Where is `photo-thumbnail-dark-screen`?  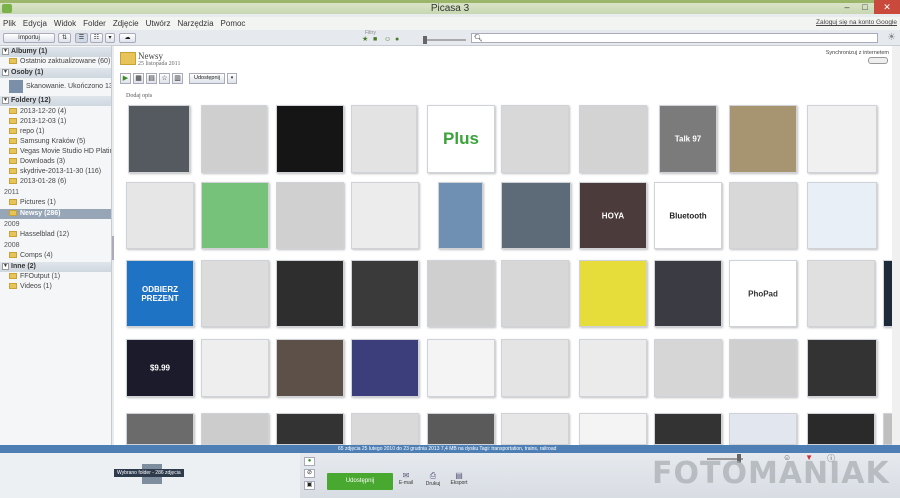
photo-thumbnail-dark-screen is located at coordinates (310, 139).